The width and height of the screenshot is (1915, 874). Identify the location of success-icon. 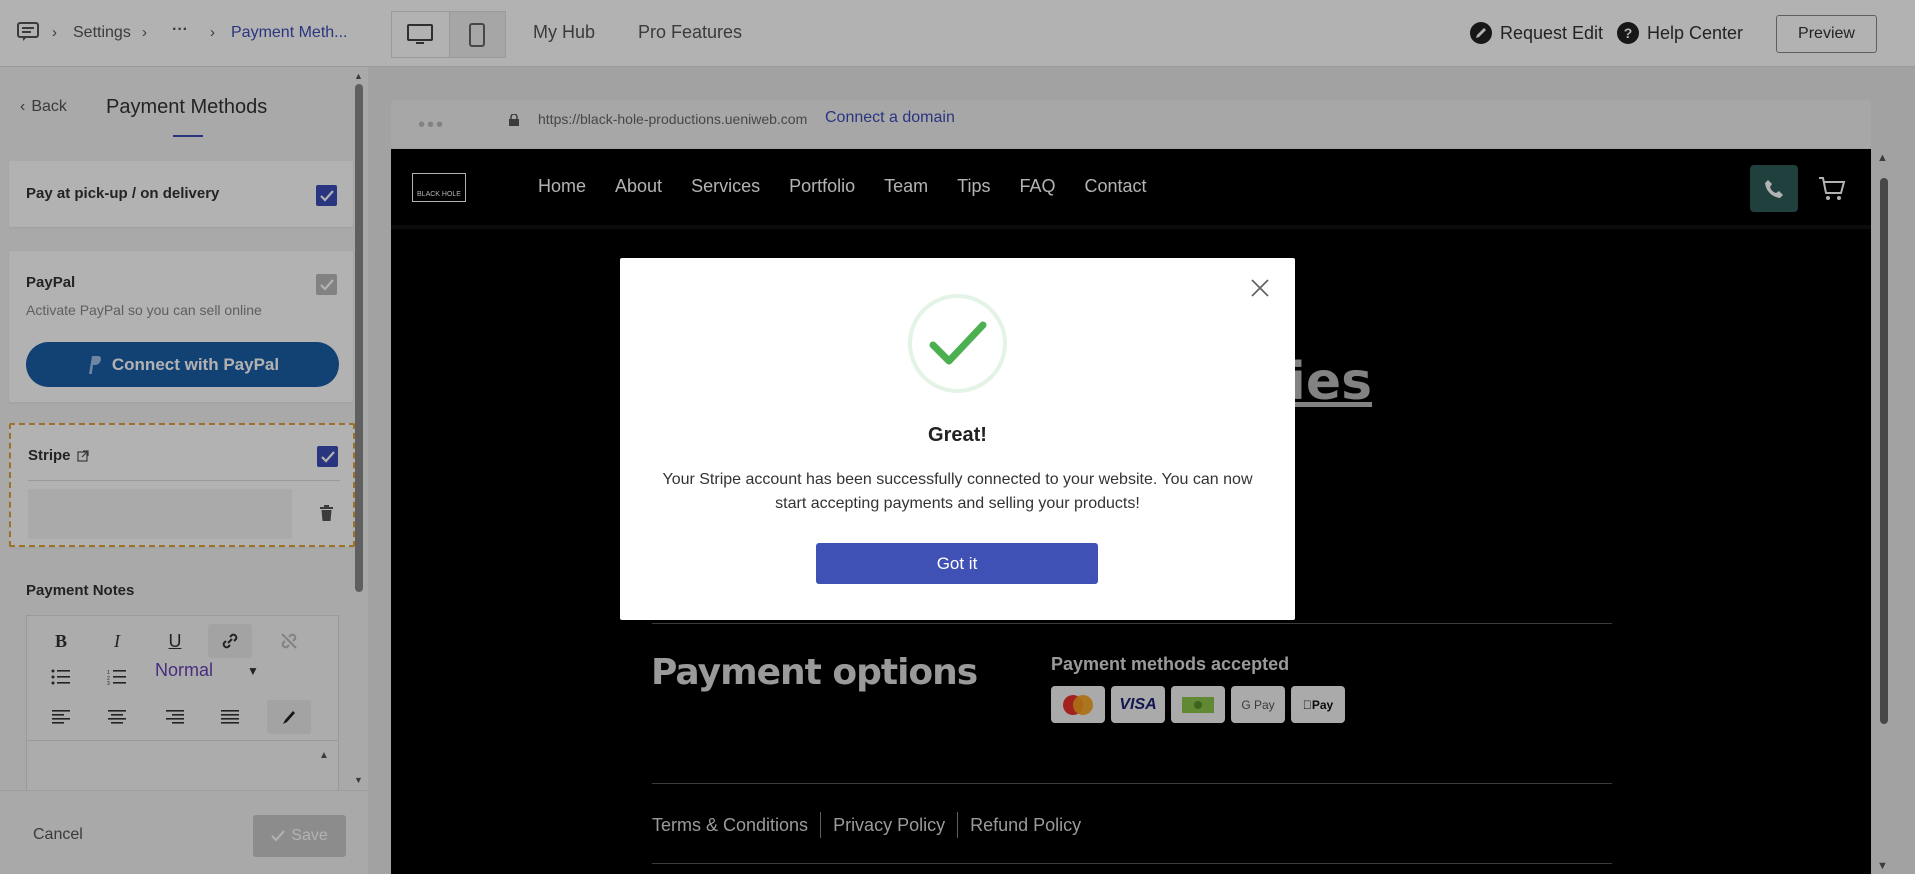
(957, 343).